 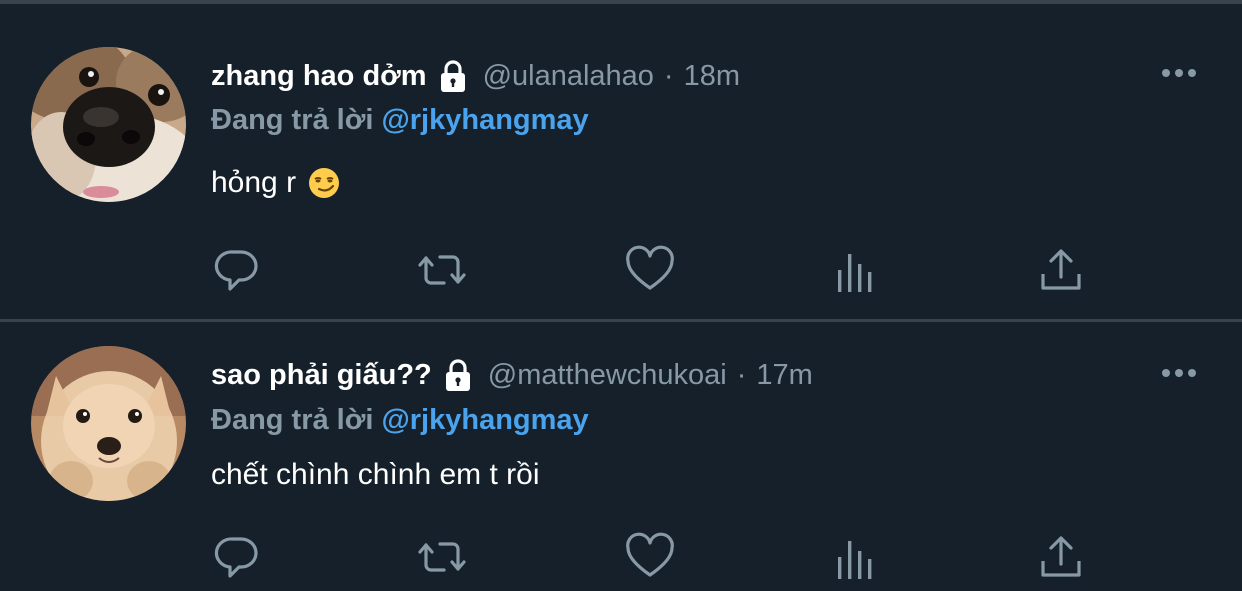 What do you see at coordinates (319, 76) in the screenshot?
I see `display-name: zhang hao dởm` at bounding box center [319, 76].